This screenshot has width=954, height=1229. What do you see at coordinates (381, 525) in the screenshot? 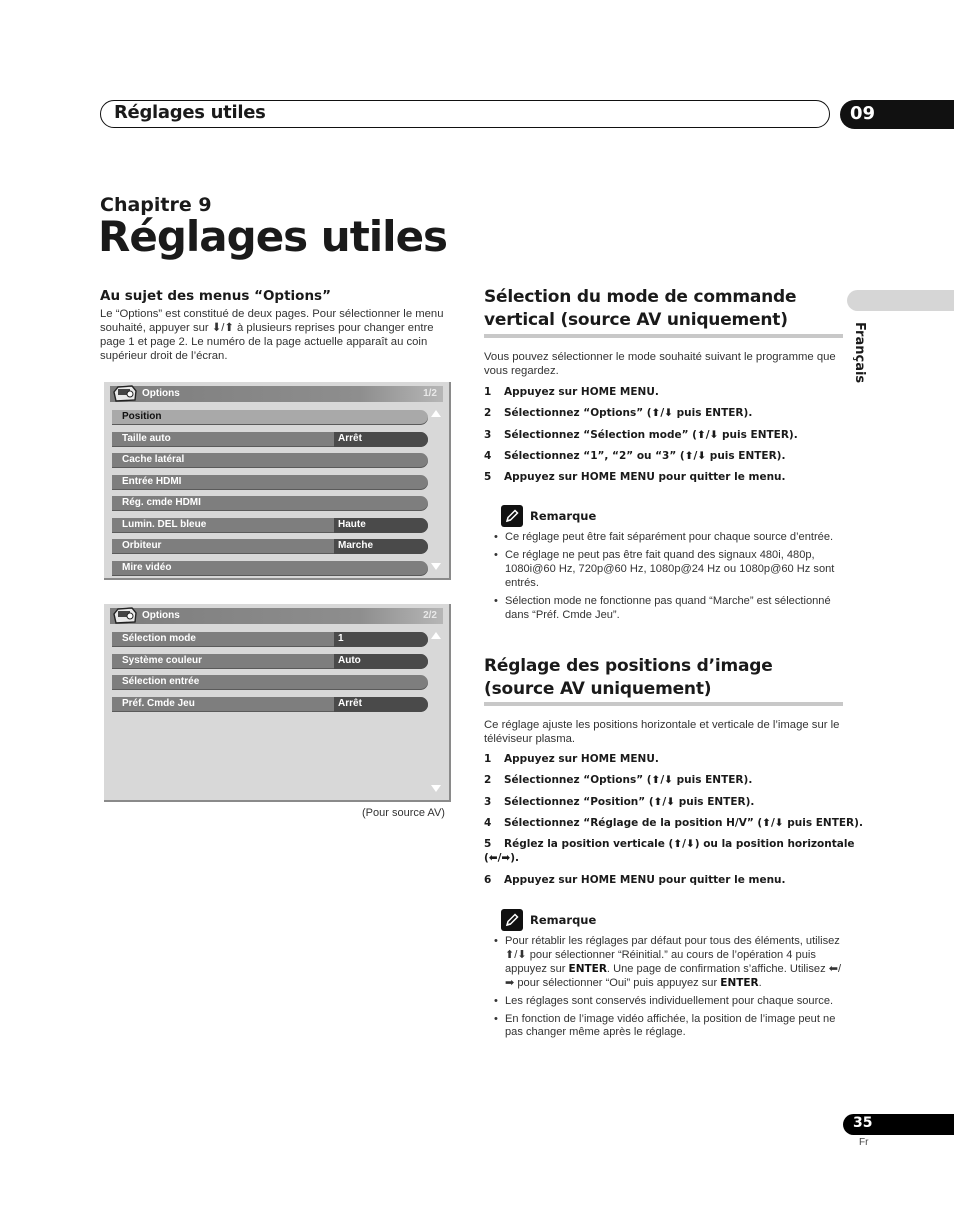
I see `osd-row-value: Haute` at bounding box center [381, 525].